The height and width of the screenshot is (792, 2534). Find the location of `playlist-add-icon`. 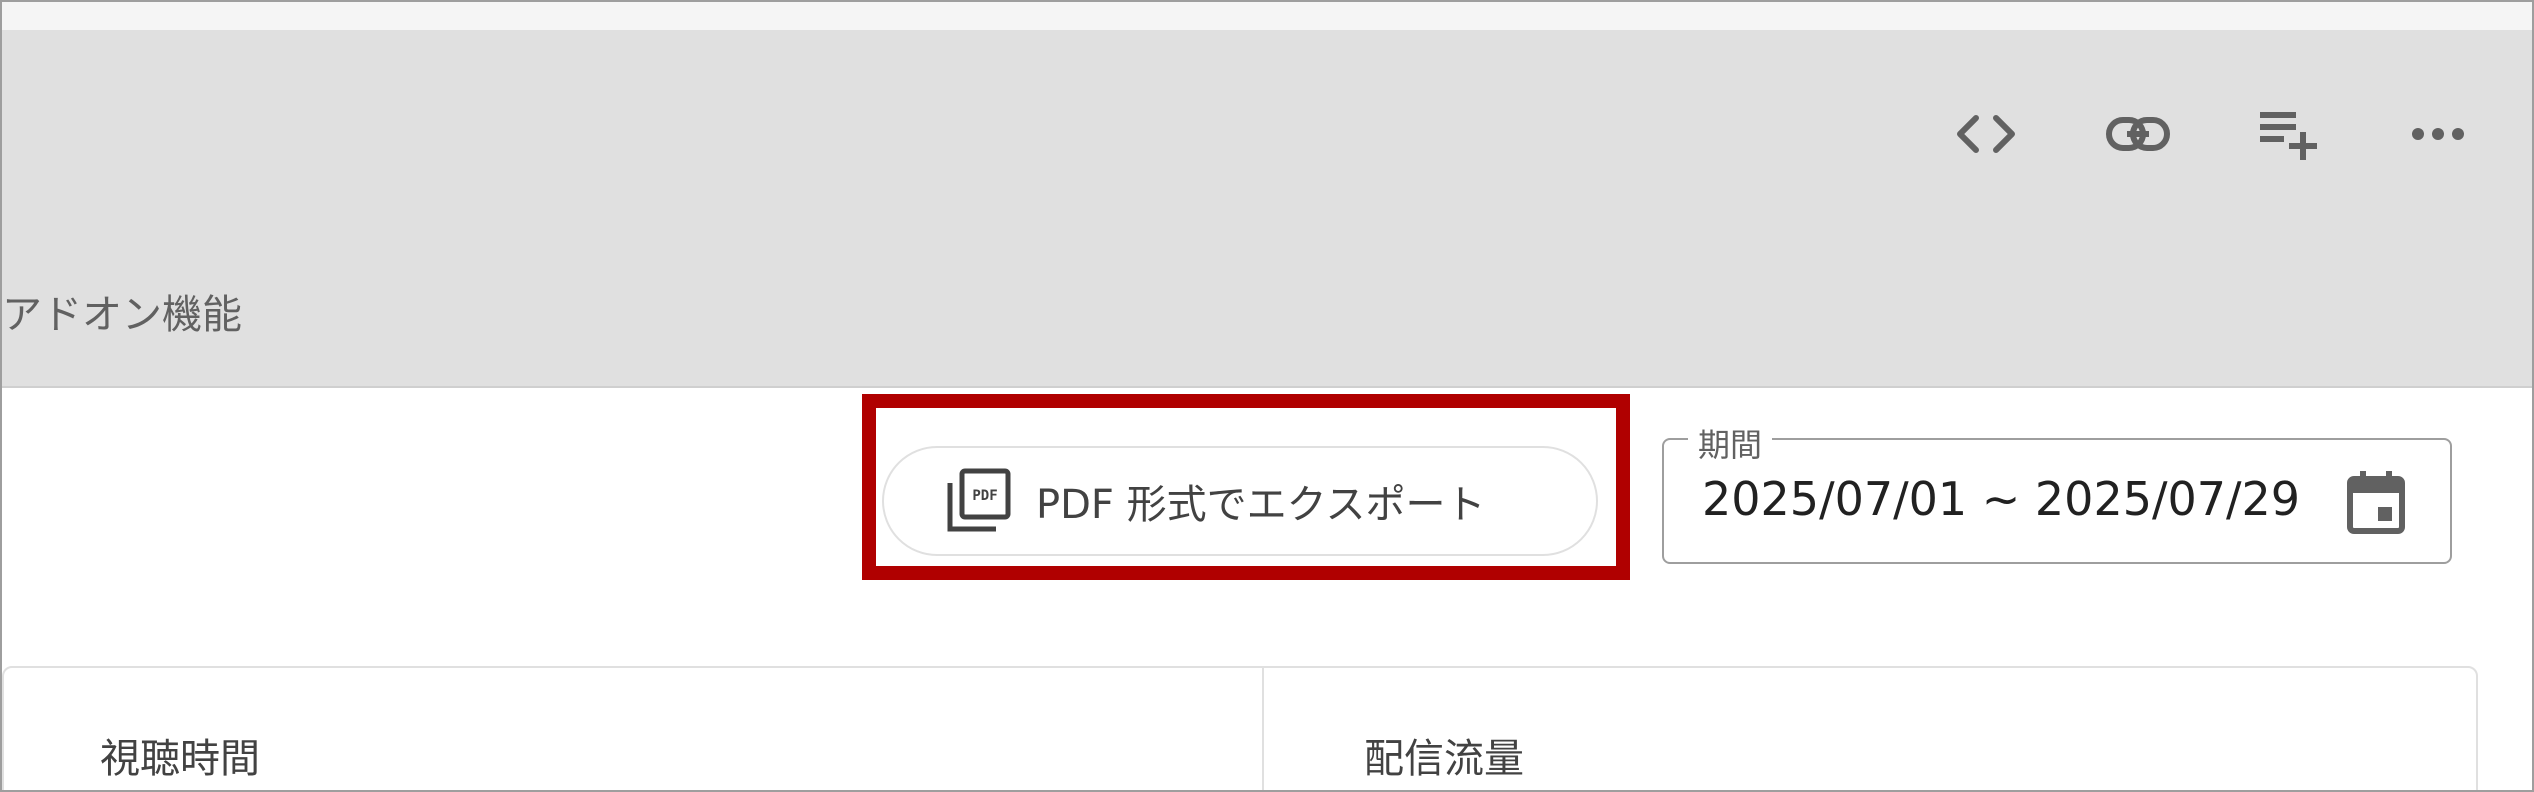

playlist-add-icon is located at coordinates (2288, 134).